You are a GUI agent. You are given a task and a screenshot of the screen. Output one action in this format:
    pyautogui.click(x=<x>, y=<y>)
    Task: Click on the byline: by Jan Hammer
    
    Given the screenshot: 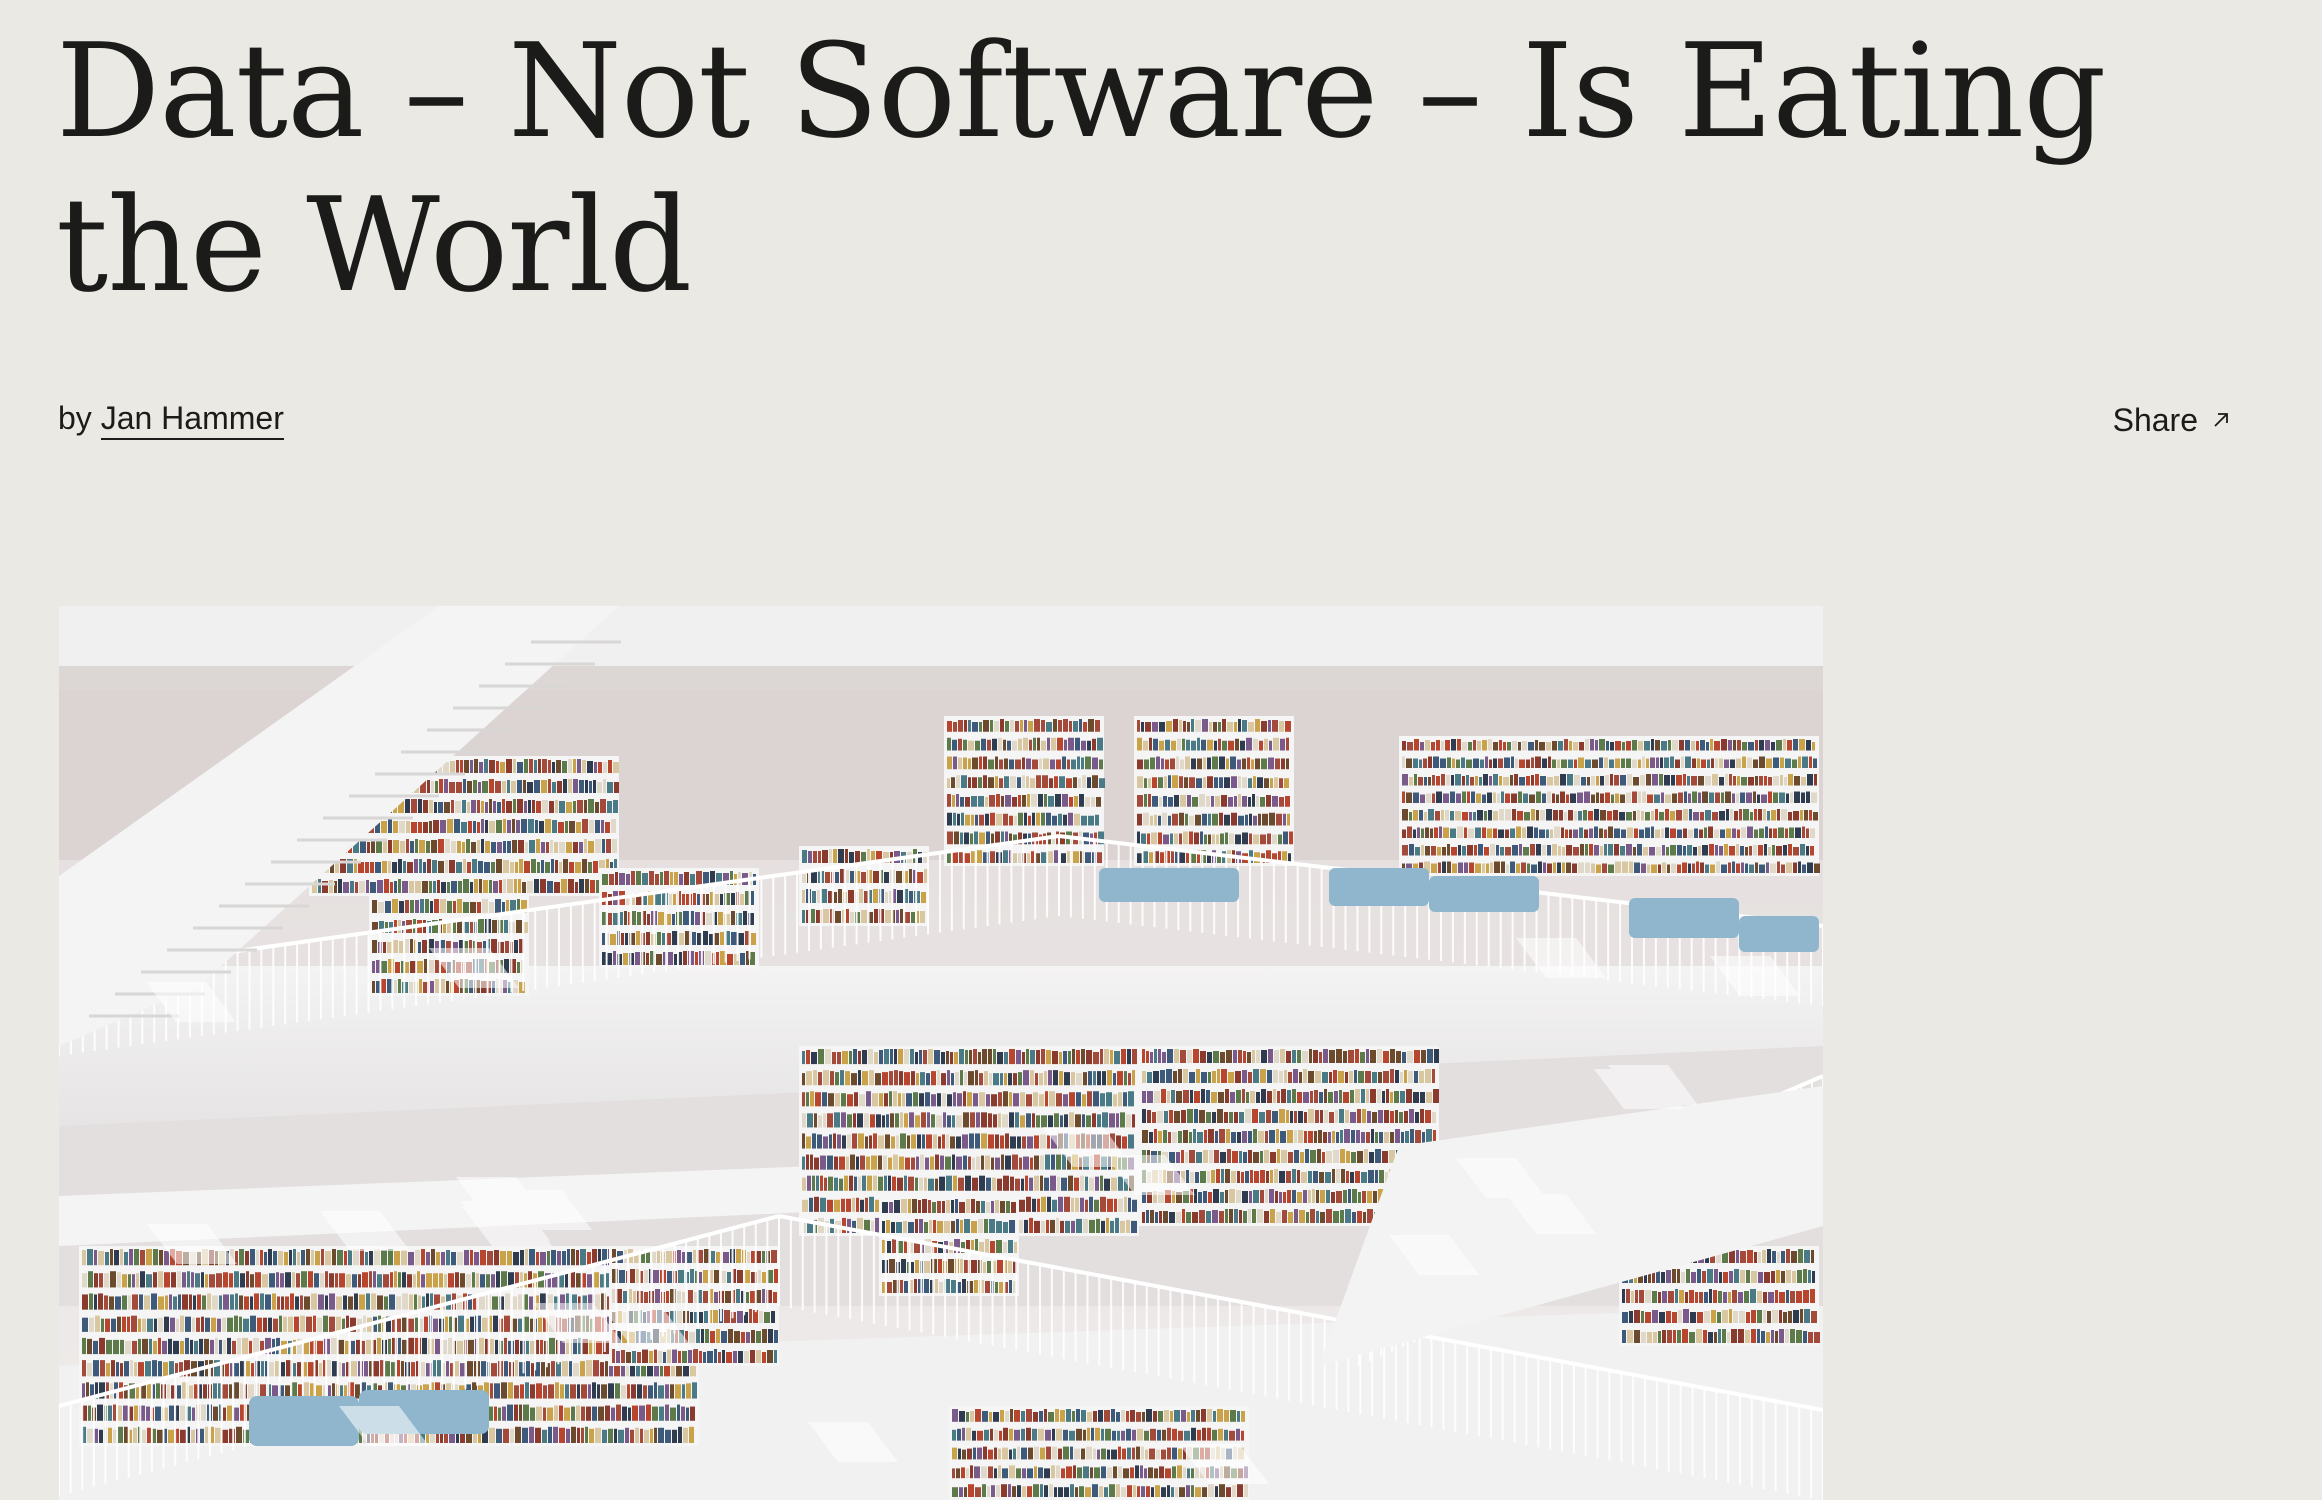 What is the action you would take?
    pyautogui.click(x=171, y=419)
    